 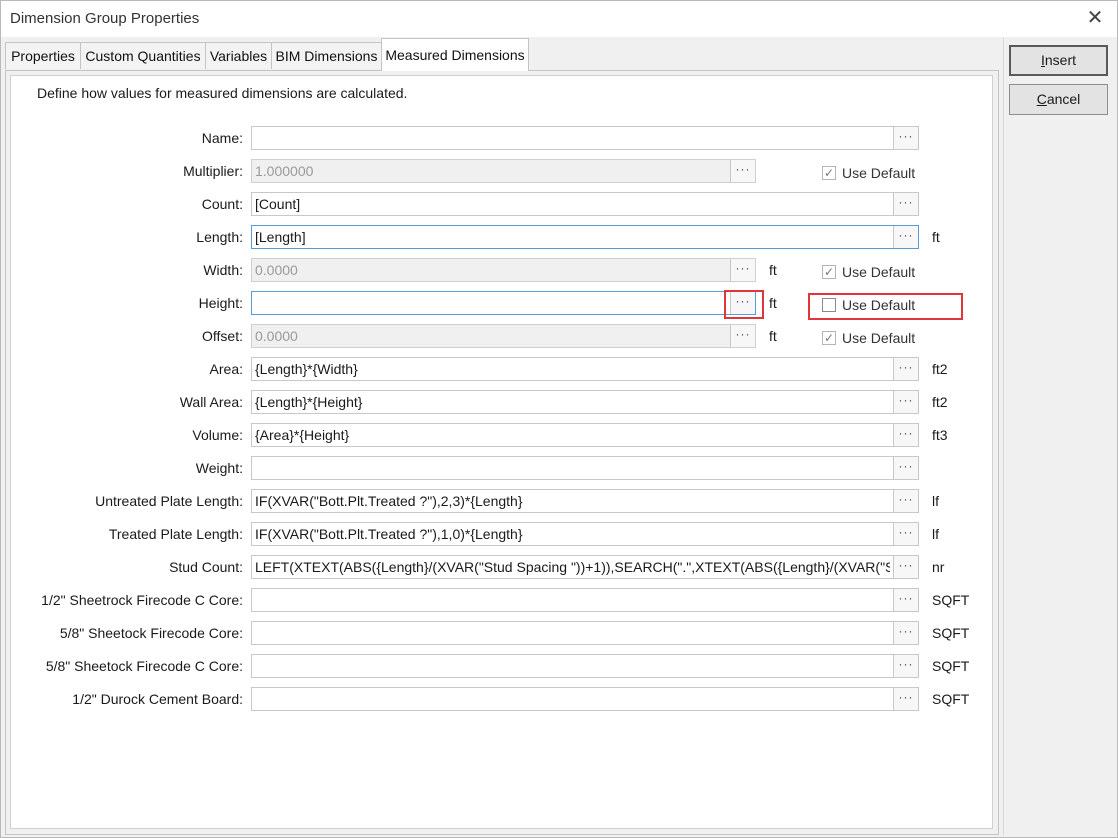 I want to click on label-count: Count:, so click(x=222, y=204).